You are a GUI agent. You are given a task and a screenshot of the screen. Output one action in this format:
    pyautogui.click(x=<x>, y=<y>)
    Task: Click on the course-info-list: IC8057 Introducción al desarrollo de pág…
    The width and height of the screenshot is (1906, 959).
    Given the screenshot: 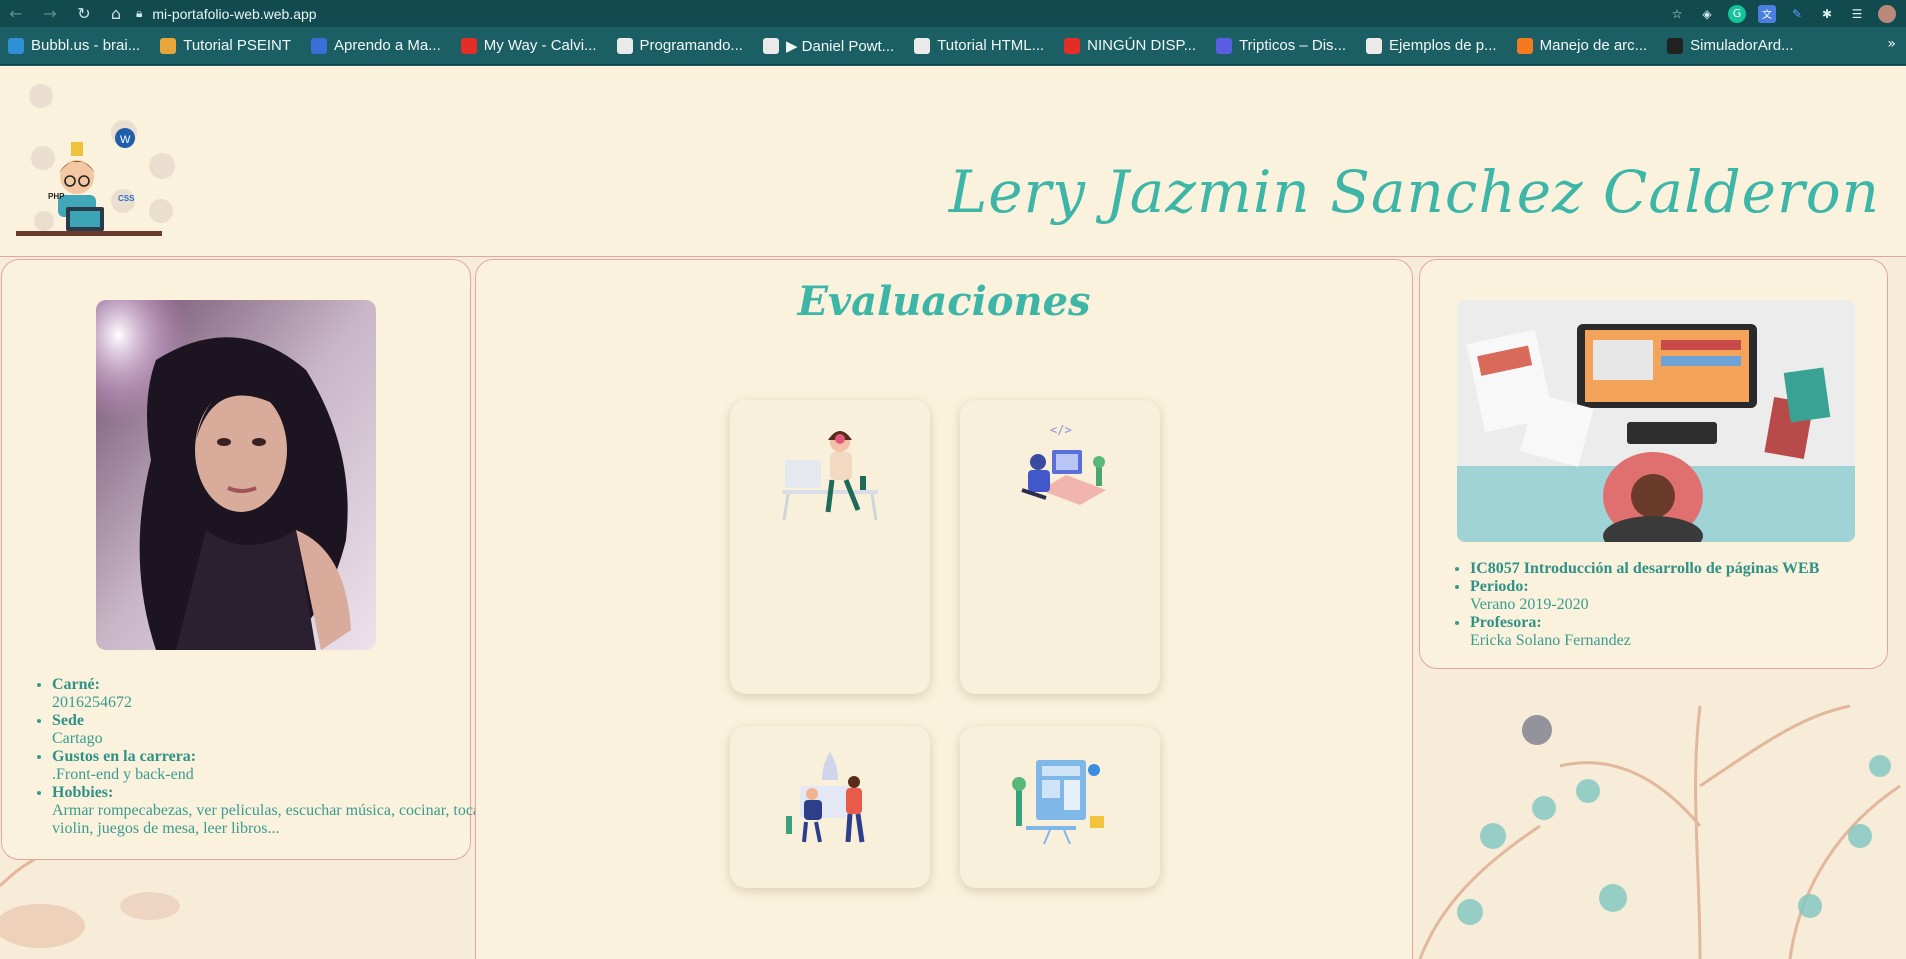 What is the action you would take?
    pyautogui.click(x=1663, y=605)
    